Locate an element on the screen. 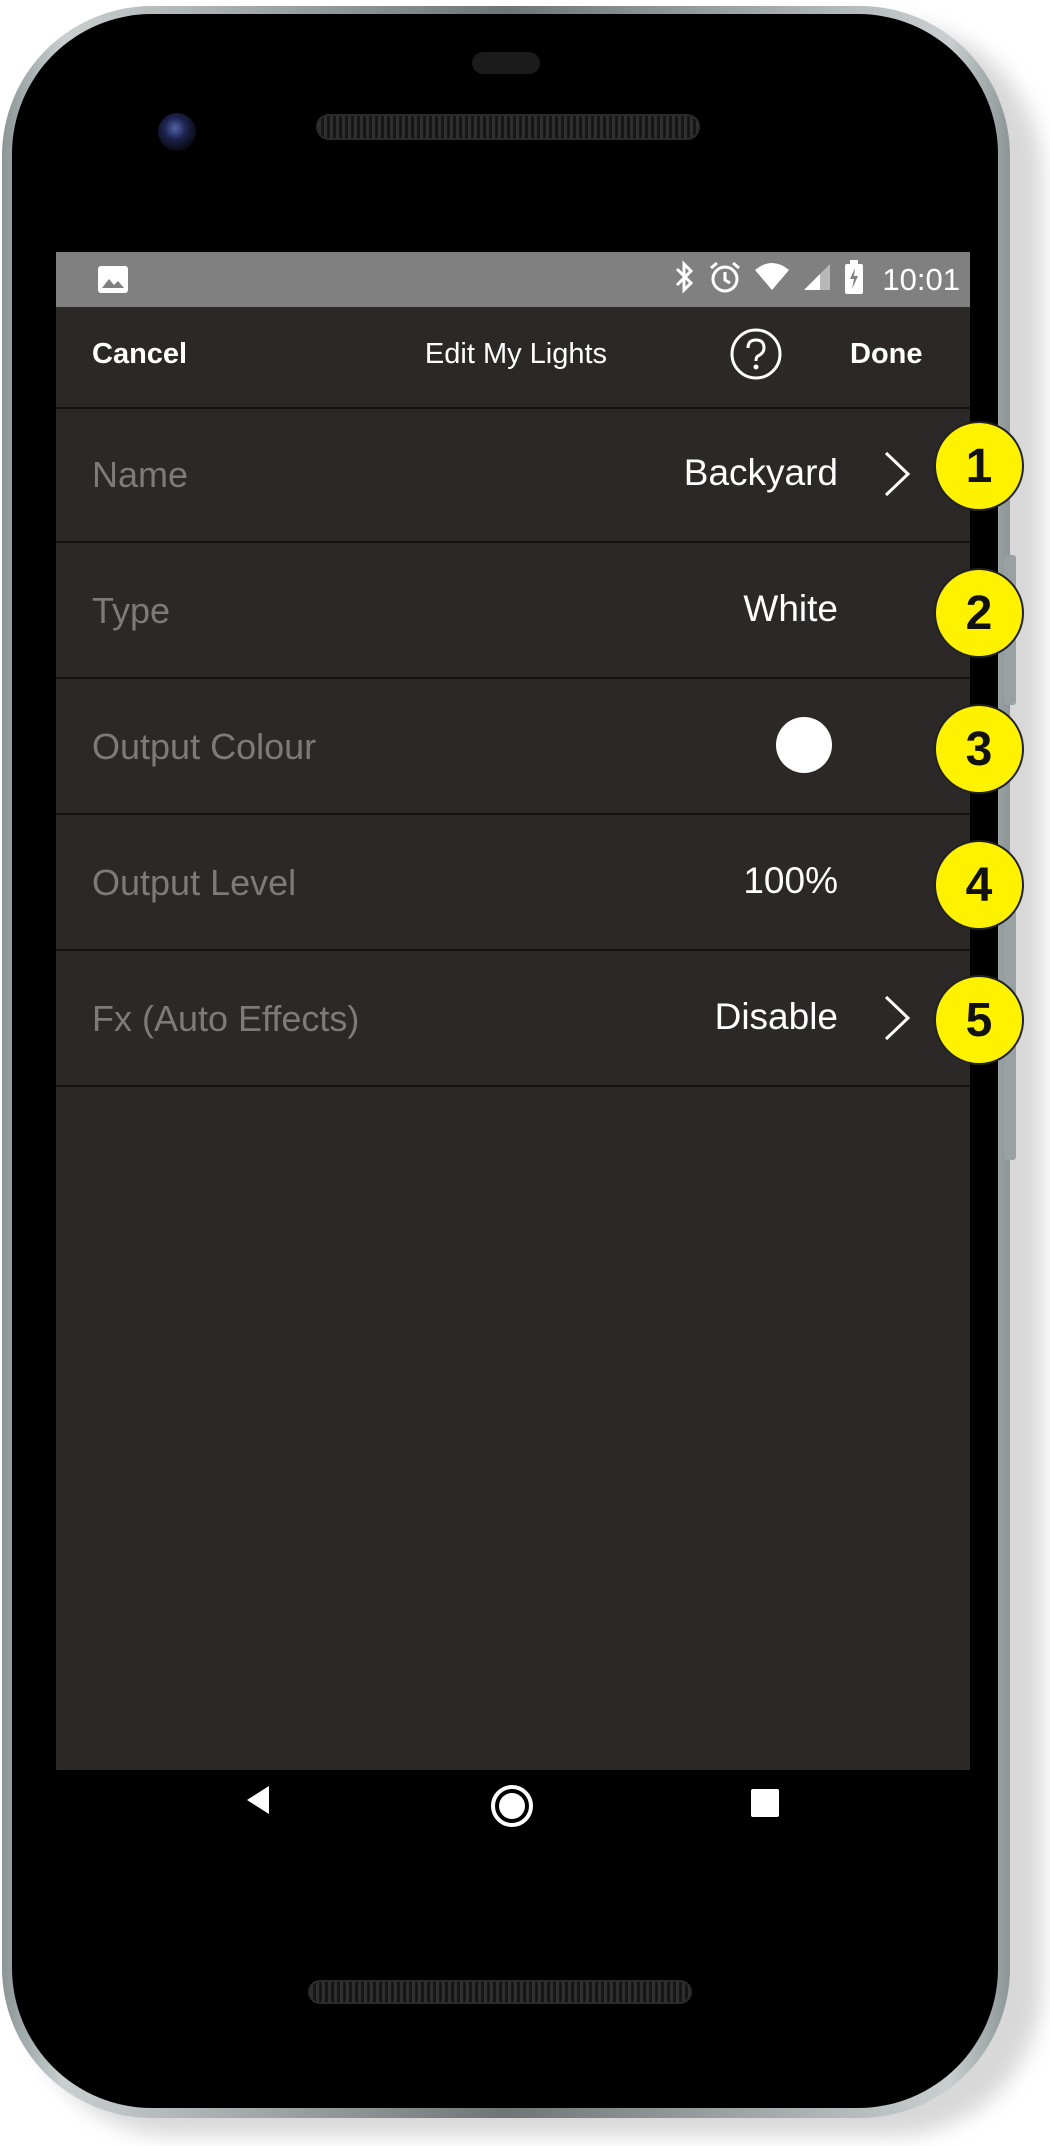  setting-label: Type is located at coordinates (131, 610).